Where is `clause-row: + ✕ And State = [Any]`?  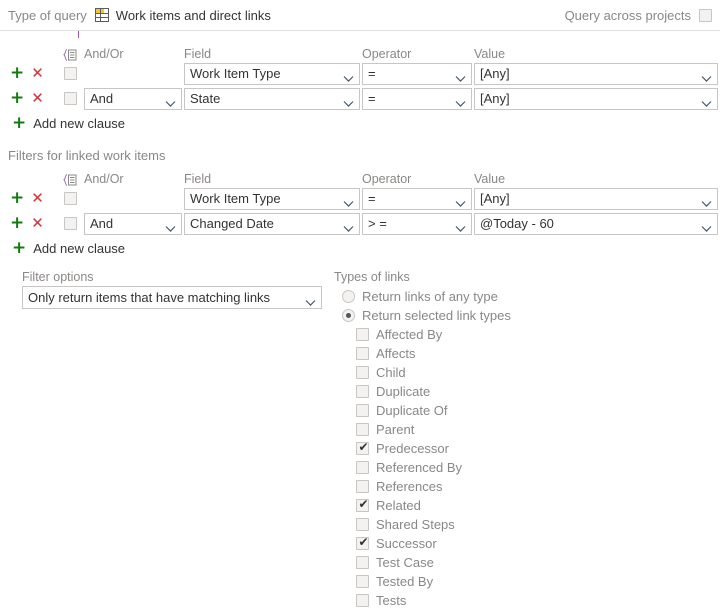 clause-row: + ✕ And State = [Any] is located at coordinates (360, 98).